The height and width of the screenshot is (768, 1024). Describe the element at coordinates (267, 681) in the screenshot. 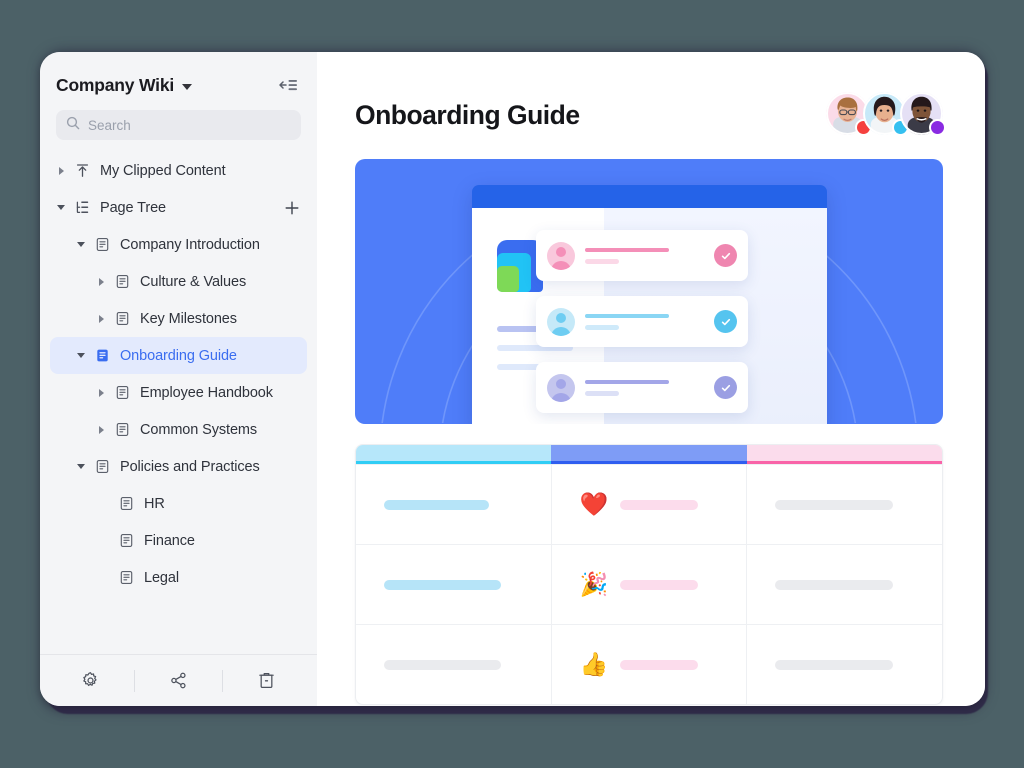

I see `delete-button` at that location.